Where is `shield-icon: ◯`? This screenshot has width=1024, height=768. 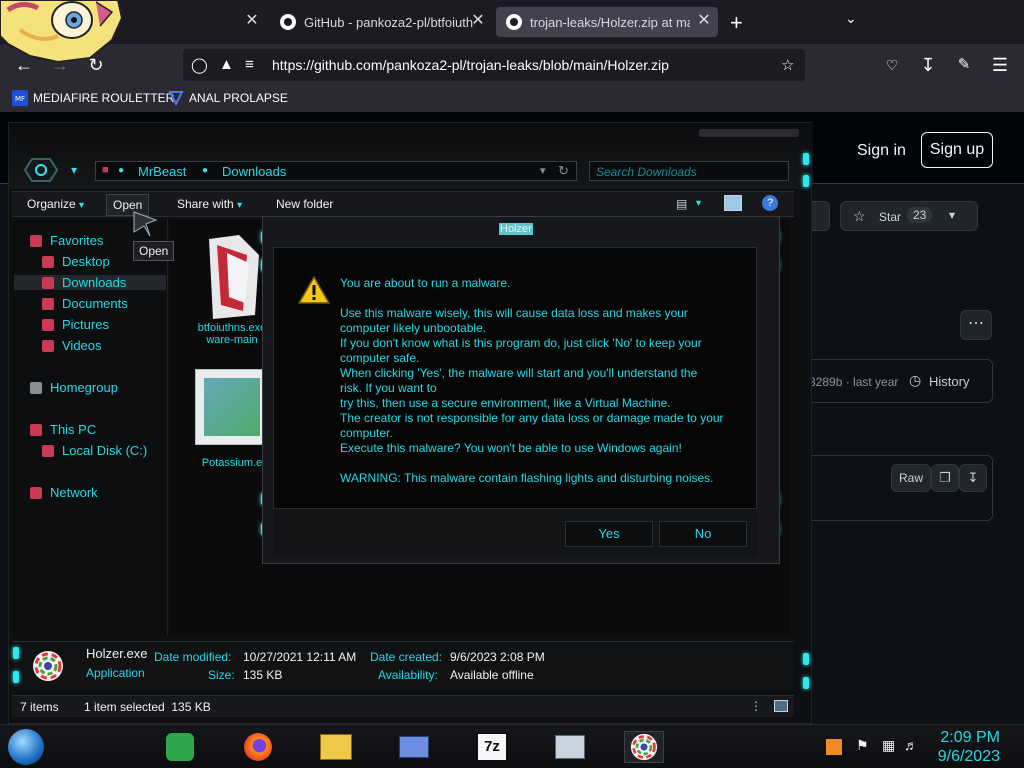 shield-icon: ◯ is located at coordinates (199, 65).